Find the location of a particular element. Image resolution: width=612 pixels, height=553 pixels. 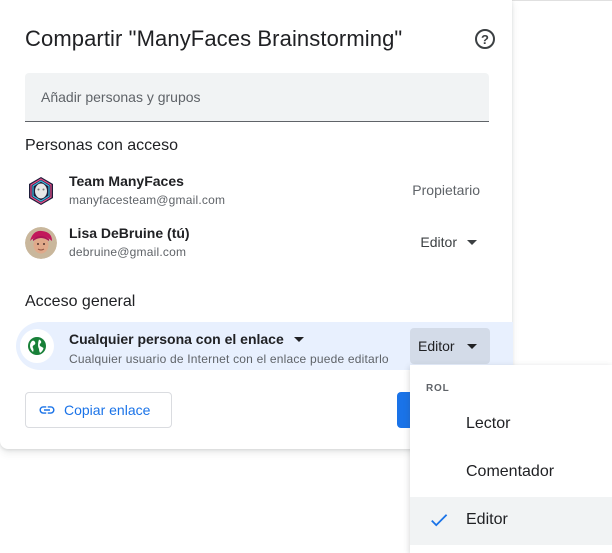

link-scope-dropdown: Cualquier persona con el enlace is located at coordinates (186, 339).